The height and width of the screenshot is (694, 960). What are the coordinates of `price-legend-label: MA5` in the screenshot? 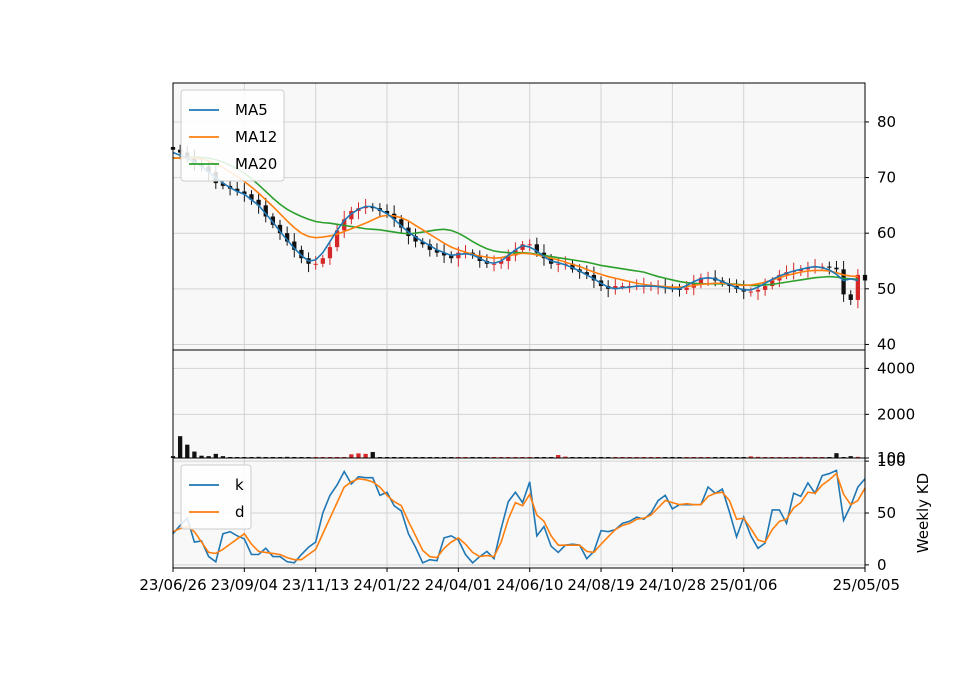 It's located at (251, 110).